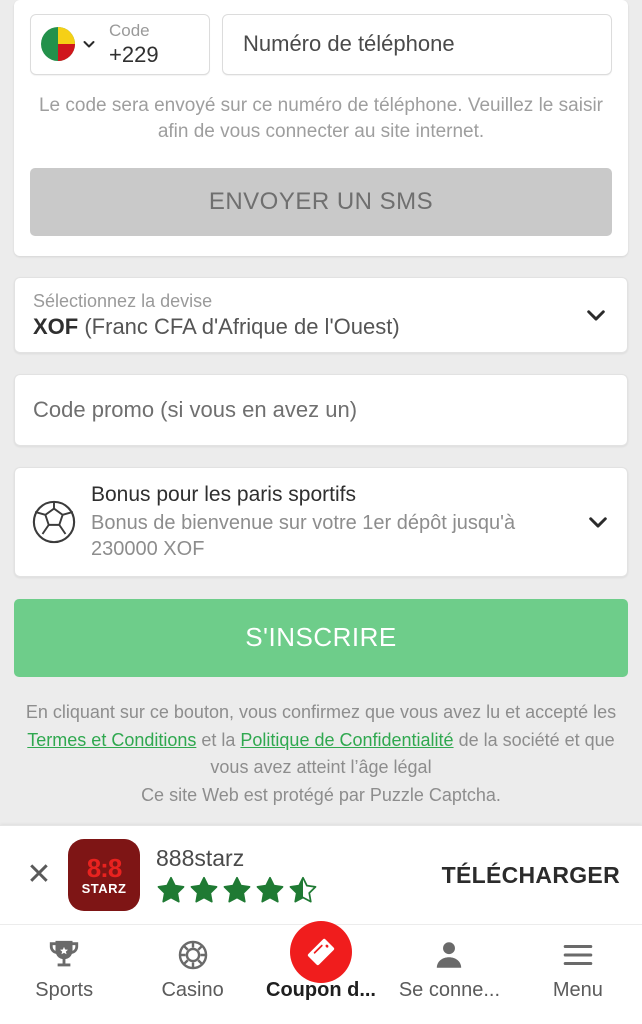 Image resolution: width=642 pixels, height=1024 pixels. I want to click on country-code-value: +229, so click(134, 55).